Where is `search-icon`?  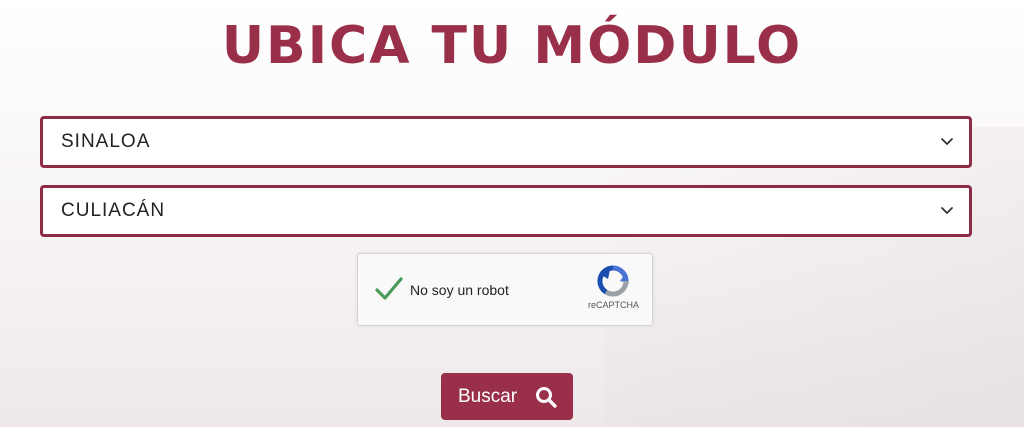 search-icon is located at coordinates (546, 397).